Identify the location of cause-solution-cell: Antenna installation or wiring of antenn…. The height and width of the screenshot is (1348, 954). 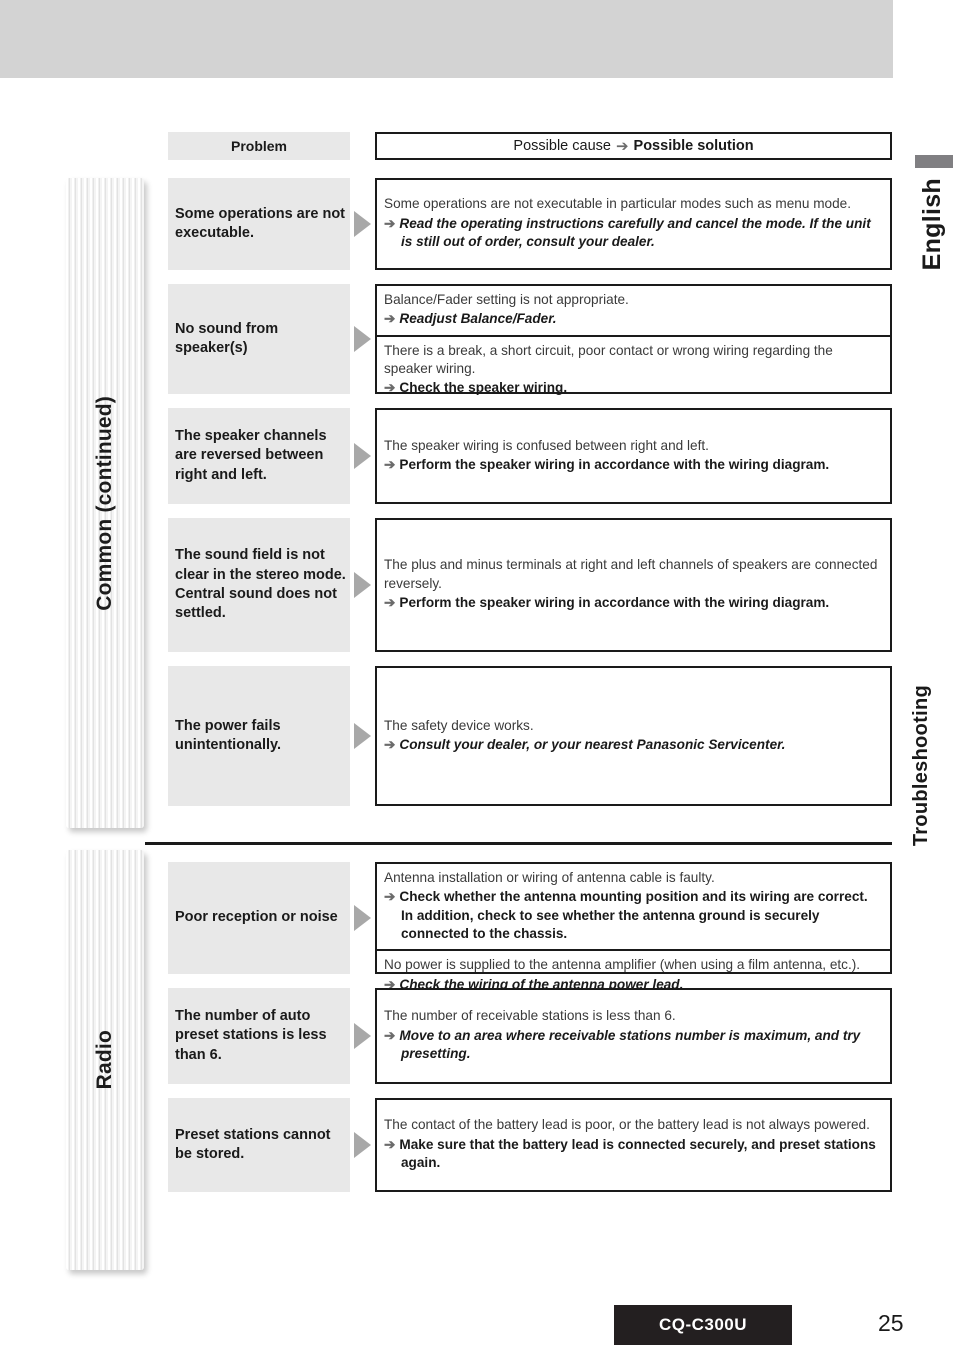
(633, 927).